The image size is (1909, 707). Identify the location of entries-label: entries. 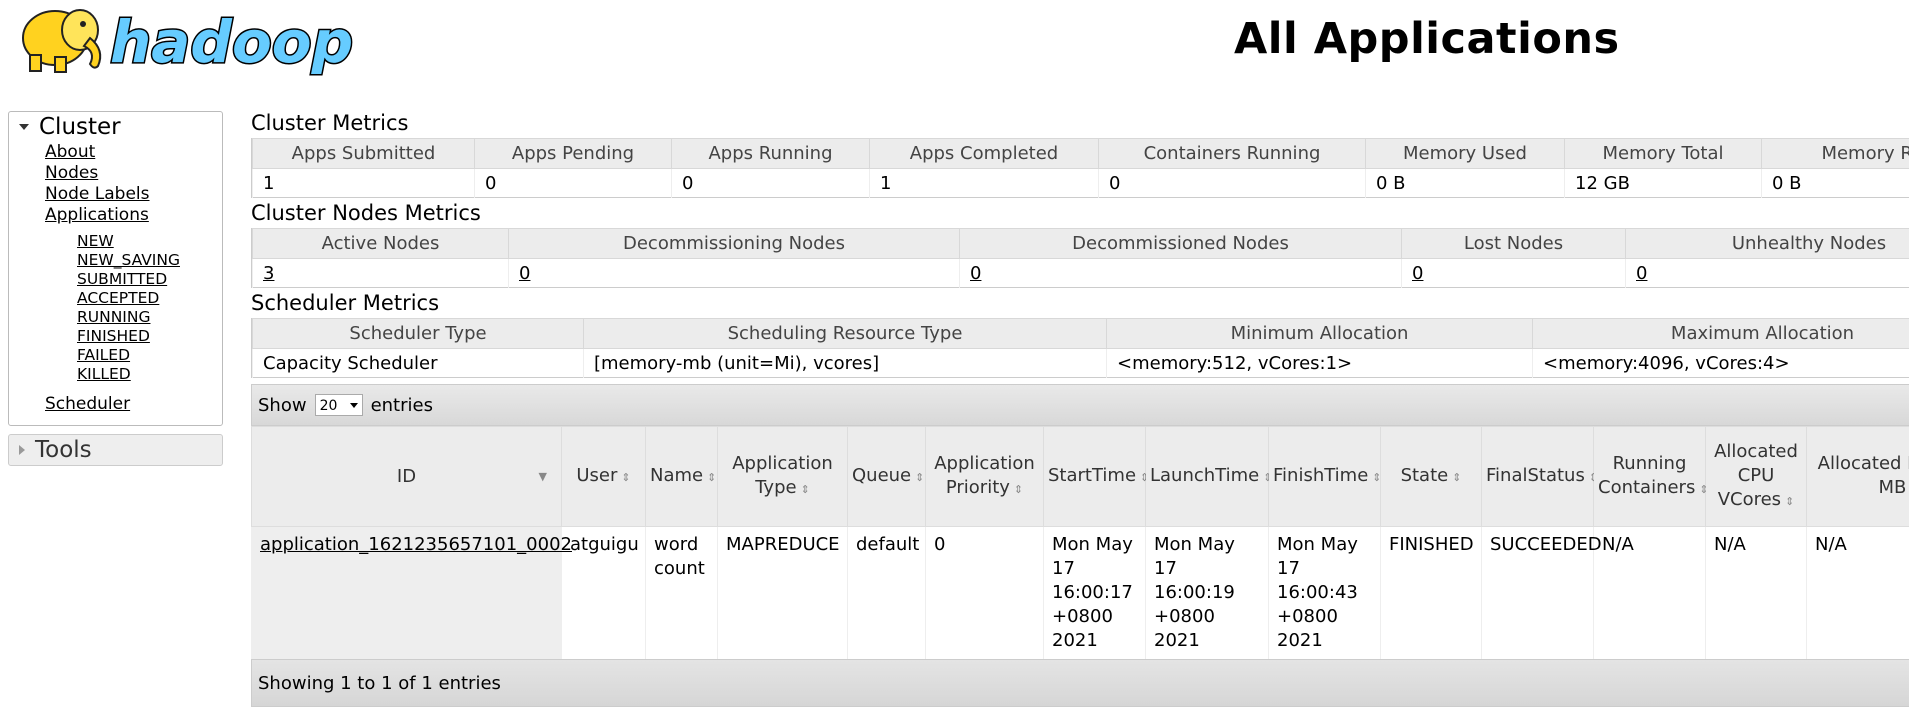
(402, 405).